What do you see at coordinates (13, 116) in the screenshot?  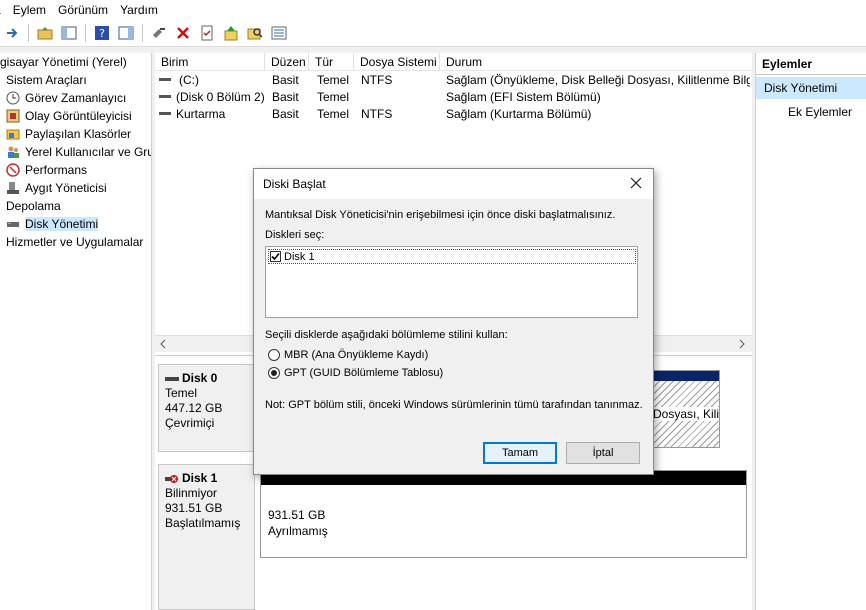 I see `event-viewer-icon` at bounding box center [13, 116].